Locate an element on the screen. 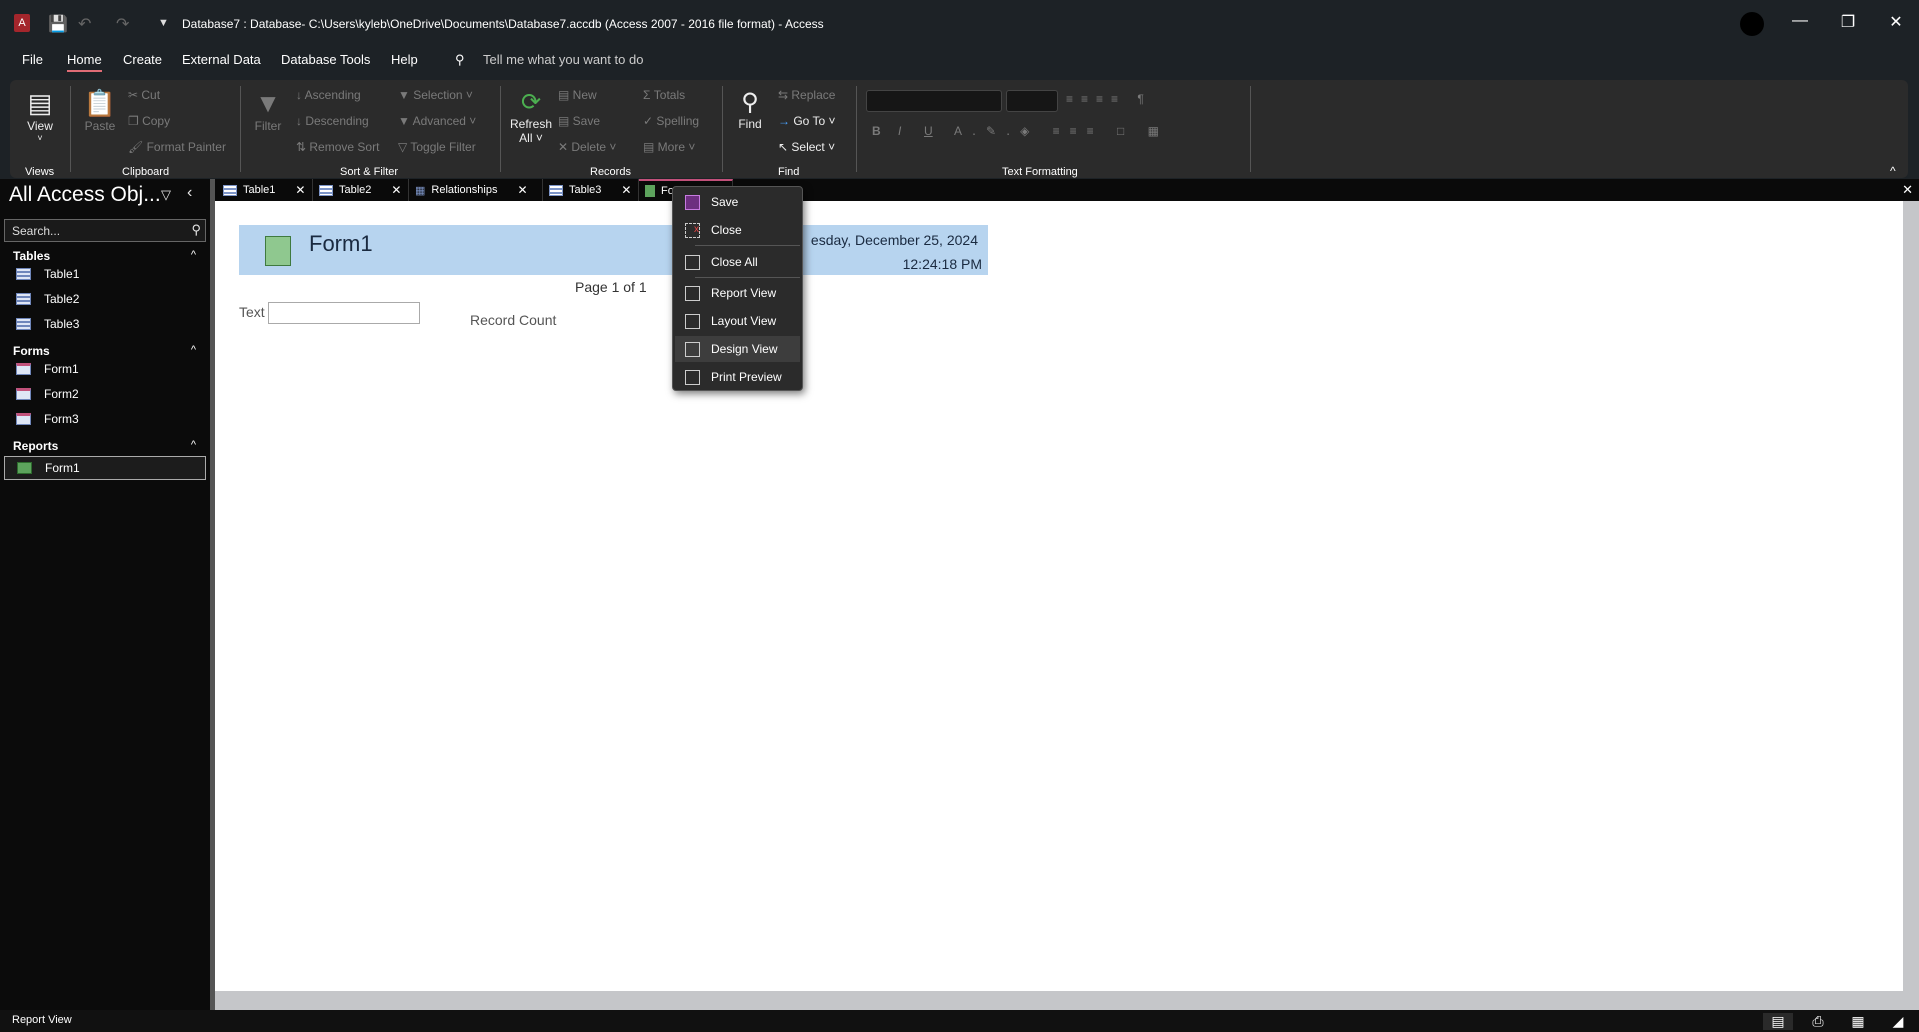  close-window-button: ✕ is located at coordinates (1896, 24).